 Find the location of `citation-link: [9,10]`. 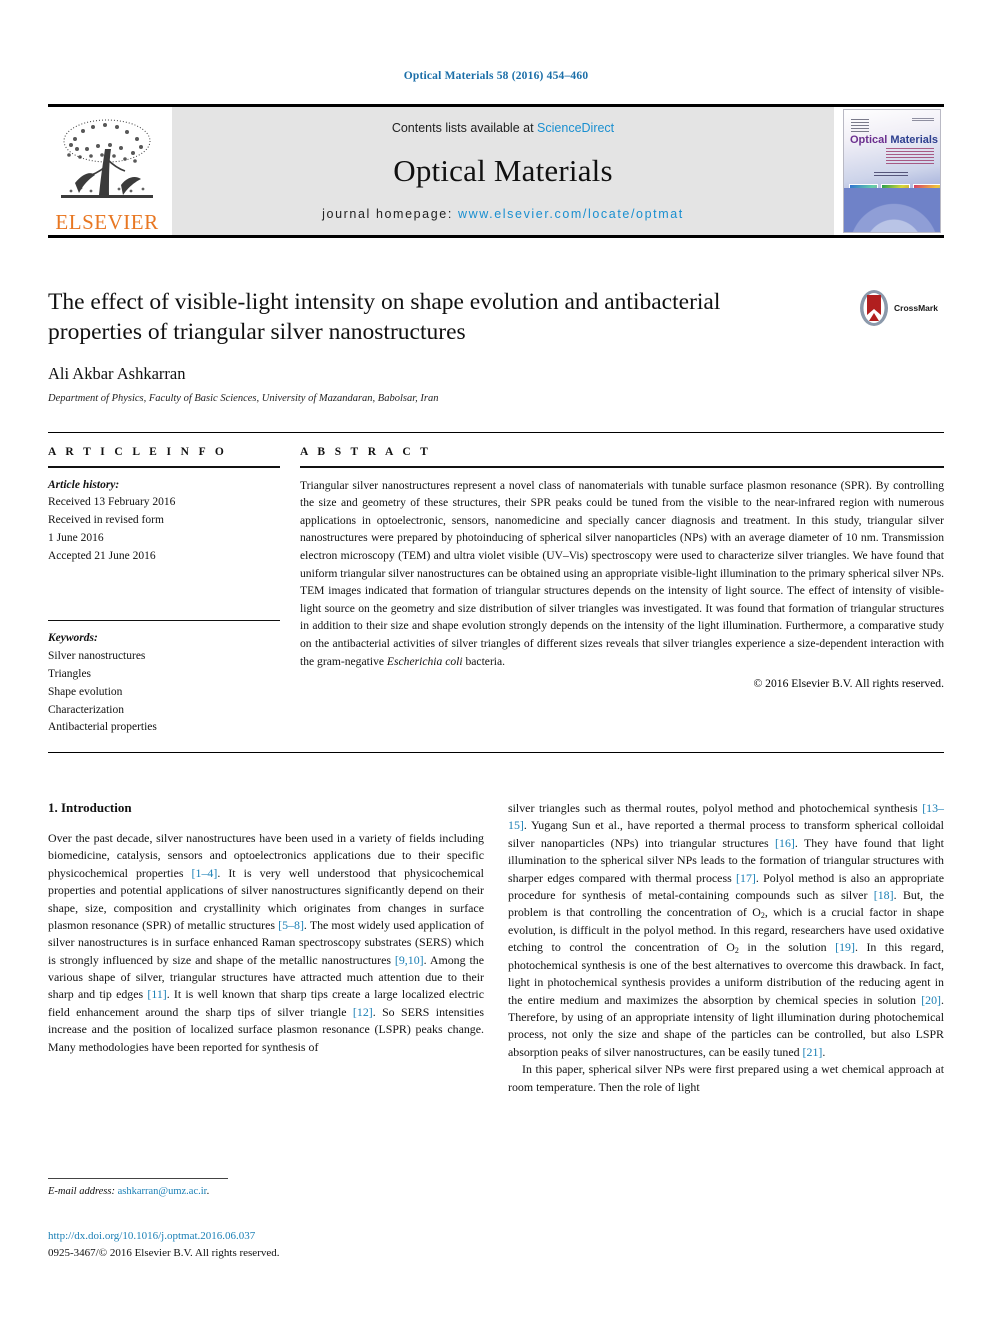

citation-link: [9,10] is located at coordinates (409, 960).